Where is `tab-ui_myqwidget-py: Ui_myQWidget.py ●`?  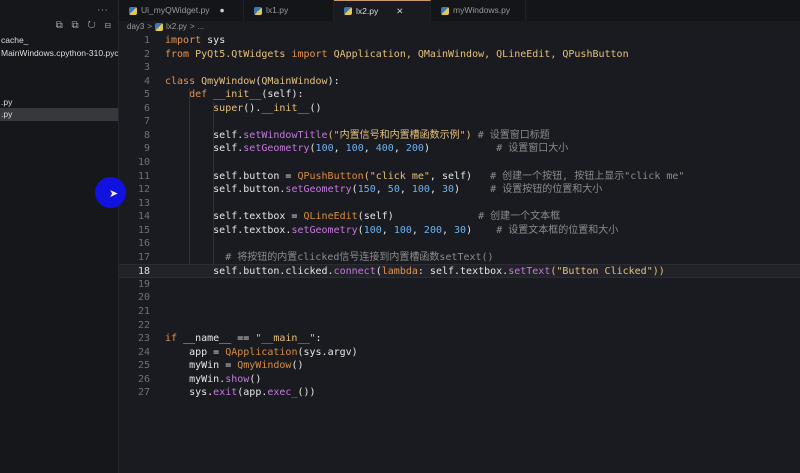
tab-ui_myqwidget-py: Ui_myQWidget.py ● is located at coordinates (181, 10).